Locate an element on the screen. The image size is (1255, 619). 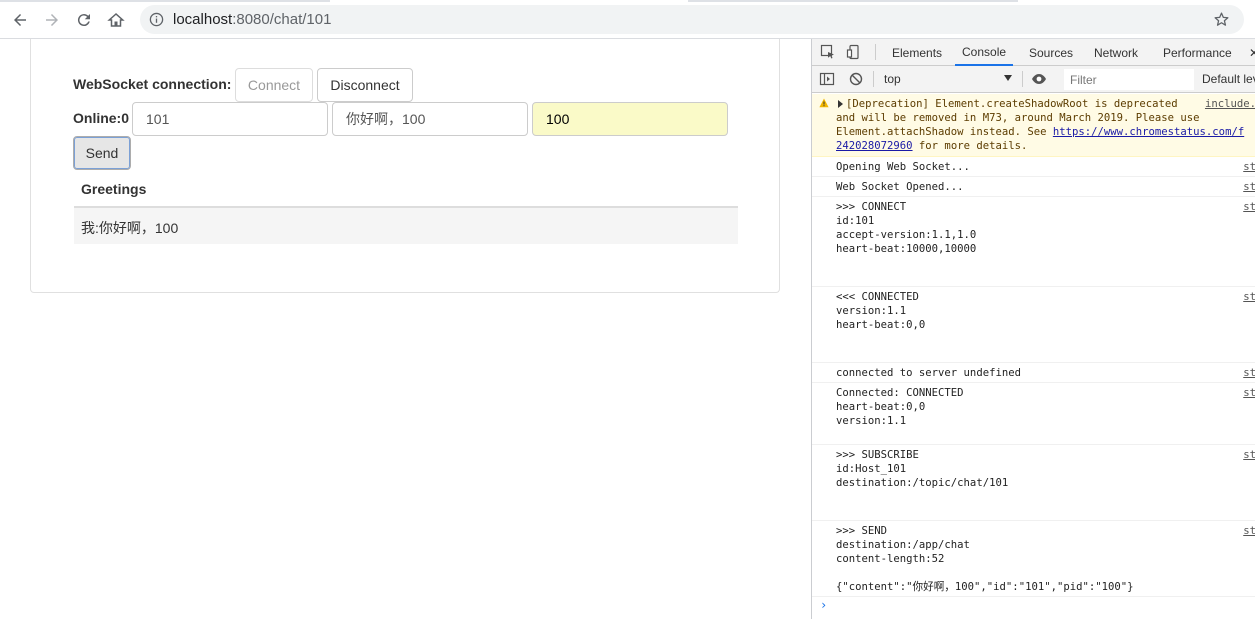
chevron-down-icon is located at coordinates (1008, 78).